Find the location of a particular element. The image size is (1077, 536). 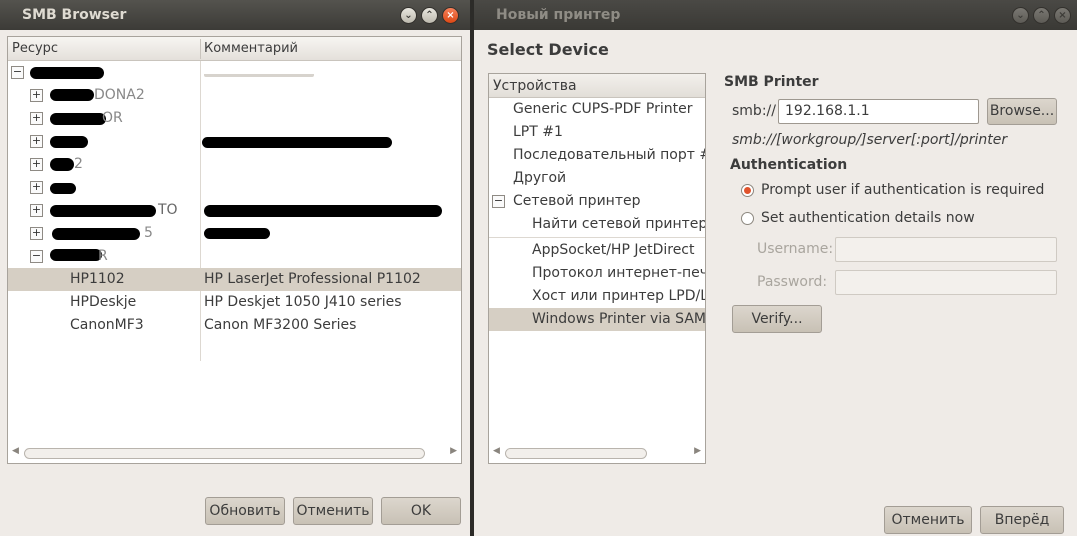

smb-format-hint: smb://[workgroup/]server[:port]/printer is located at coordinates (870, 140).